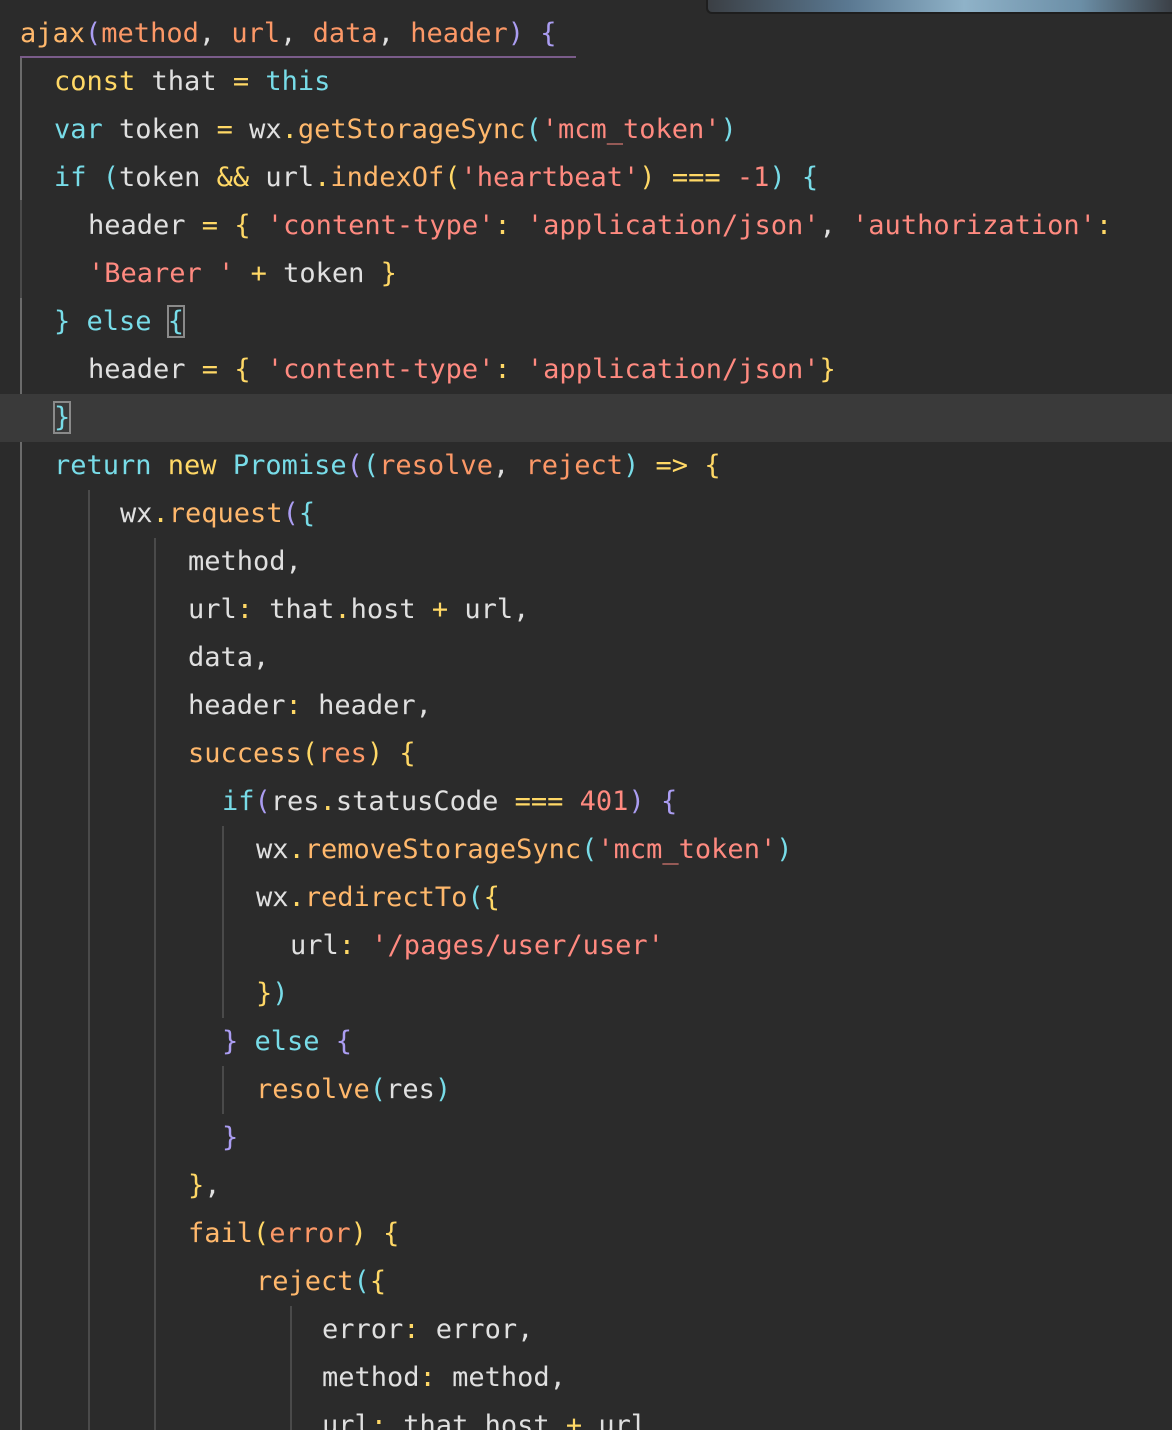 The image size is (1172, 1430). Describe the element at coordinates (586, 898) in the screenshot. I see `code-line: wx.redirectTo({` at that location.